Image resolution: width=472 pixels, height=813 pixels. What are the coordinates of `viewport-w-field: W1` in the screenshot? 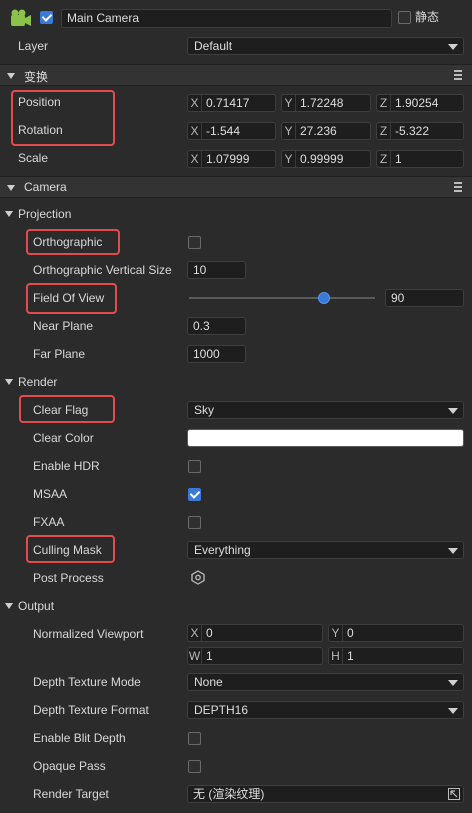 It's located at (255, 656).